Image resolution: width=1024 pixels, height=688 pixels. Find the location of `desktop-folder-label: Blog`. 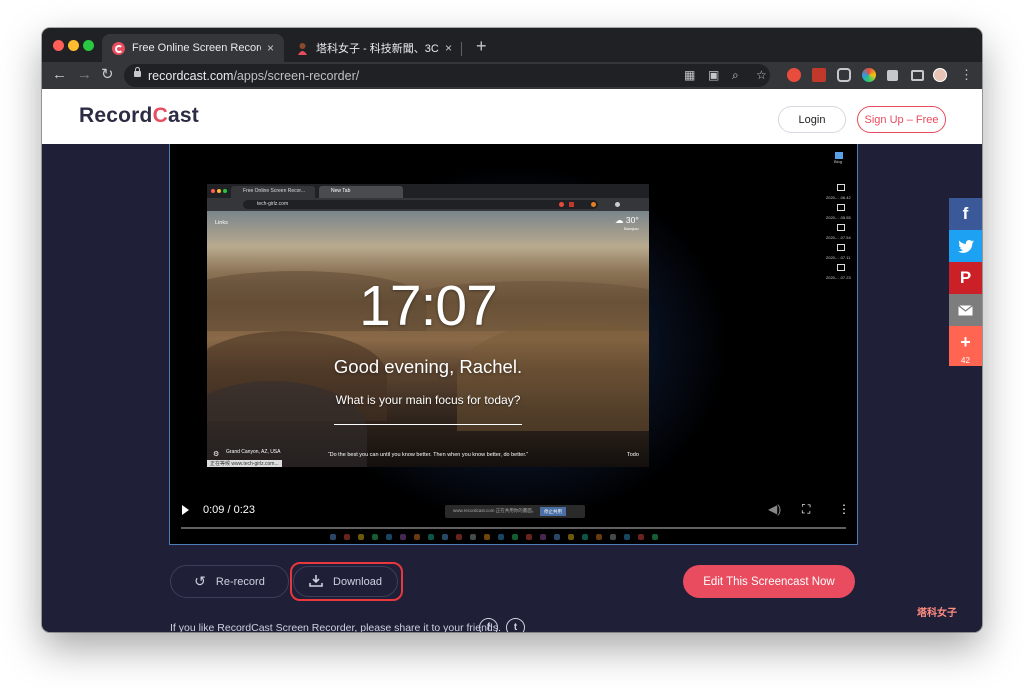

desktop-folder-label: Blog is located at coordinates (838, 161).